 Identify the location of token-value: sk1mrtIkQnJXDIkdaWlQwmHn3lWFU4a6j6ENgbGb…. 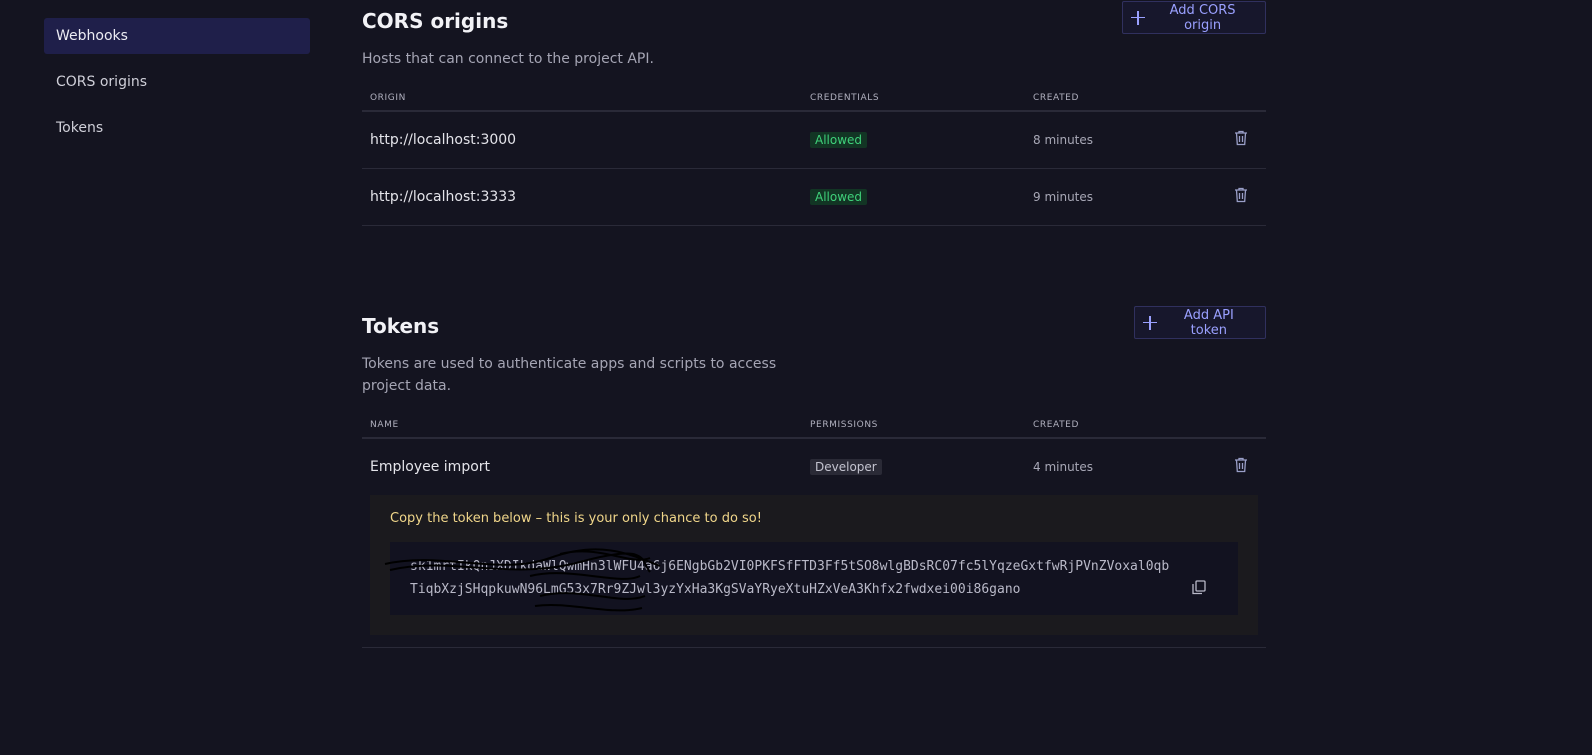
(790, 578).